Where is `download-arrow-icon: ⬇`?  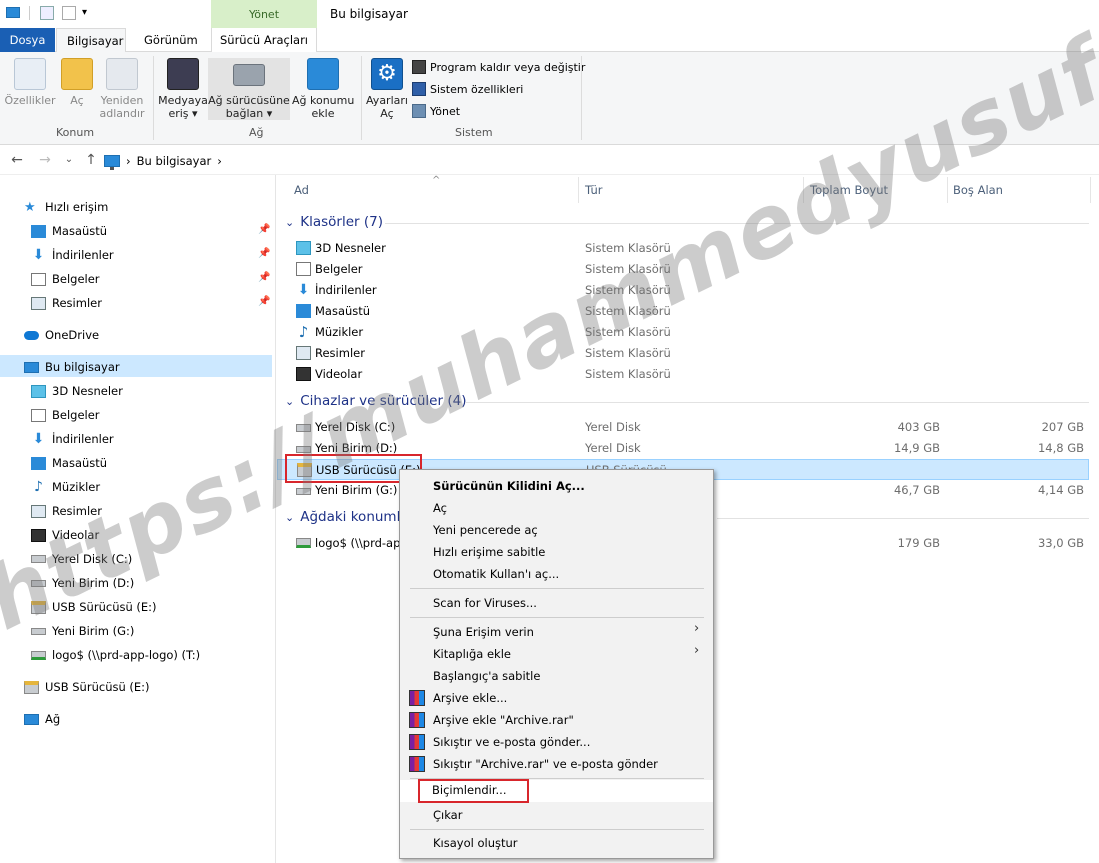 download-arrow-icon: ⬇ is located at coordinates (38, 438).